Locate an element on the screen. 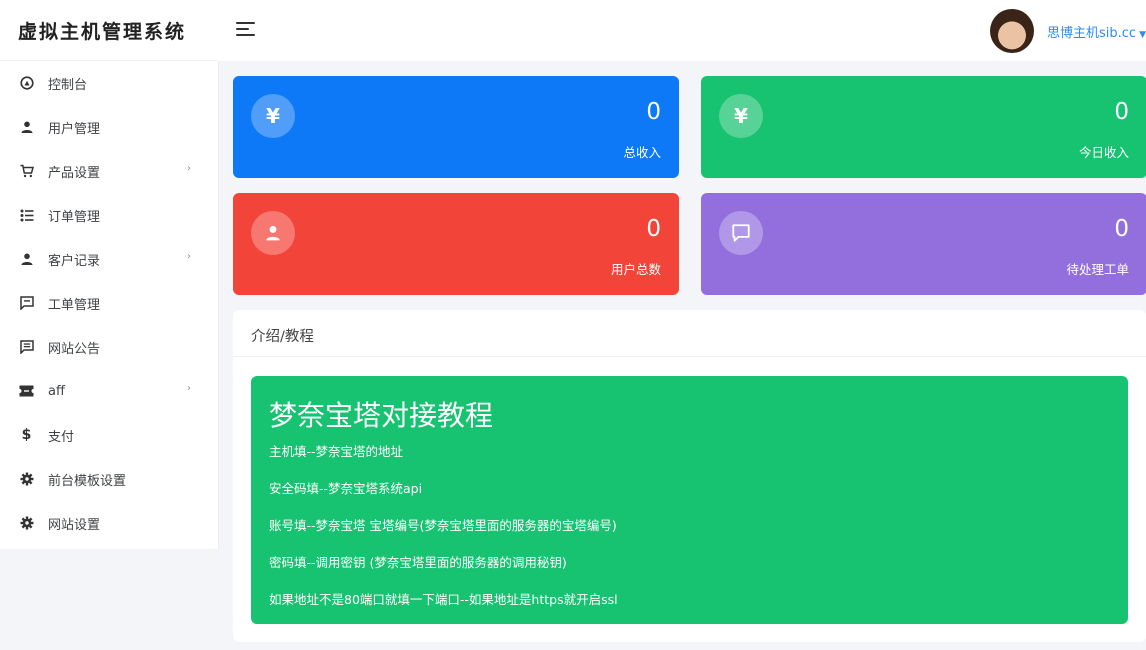 Image resolution: width=1146 pixels, height=650 pixels. tutorial-line: 如果地址不是80端口就填一下端口--如果地址是https就开启ssl is located at coordinates (443, 599).